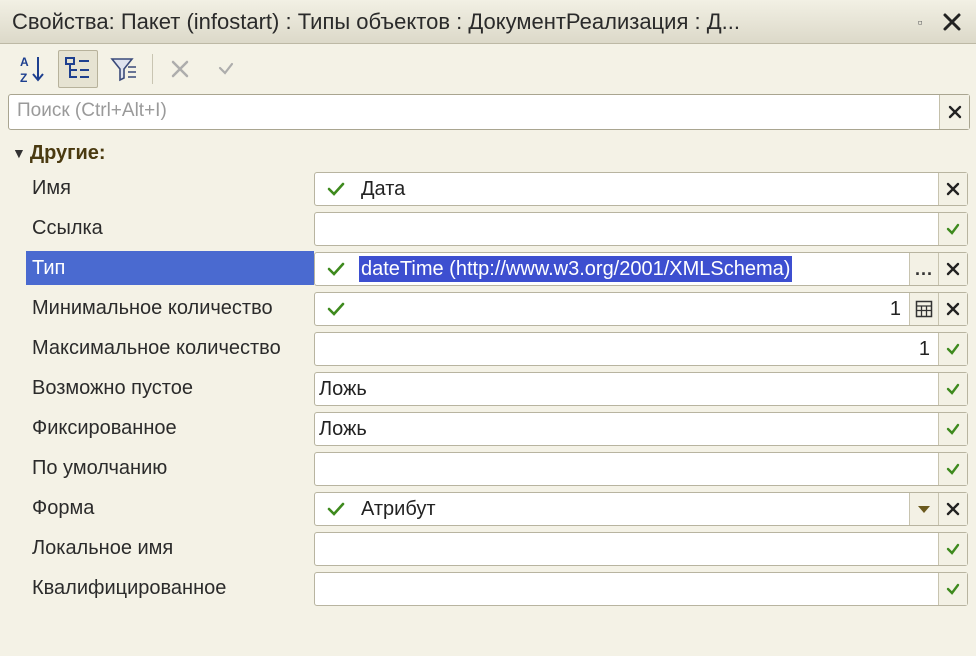 The width and height of the screenshot is (976, 656). Describe the element at coordinates (170, 428) in the screenshot. I see `property-label: Фиксированное` at that location.